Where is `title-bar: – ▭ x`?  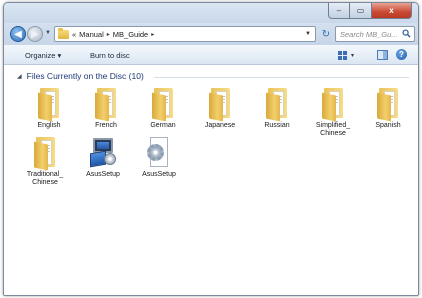
title-bar: – ▭ x is located at coordinates (211, 13).